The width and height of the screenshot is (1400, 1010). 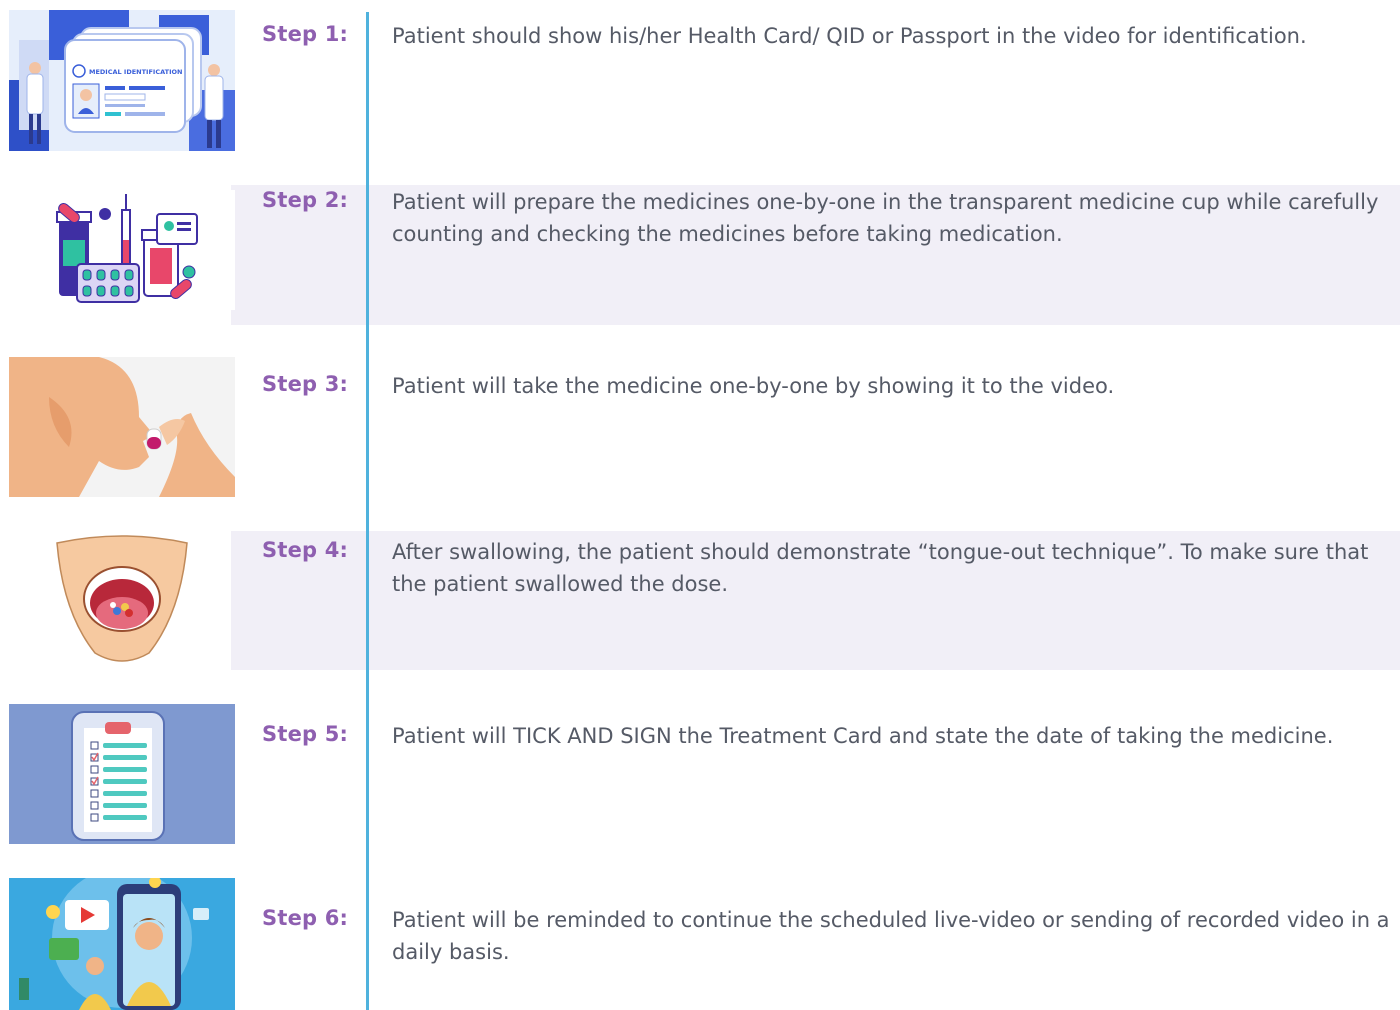 What do you see at coordinates (122, 774) in the screenshot?
I see `clipboard-checklist-illustration` at bounding box center [122, 774].